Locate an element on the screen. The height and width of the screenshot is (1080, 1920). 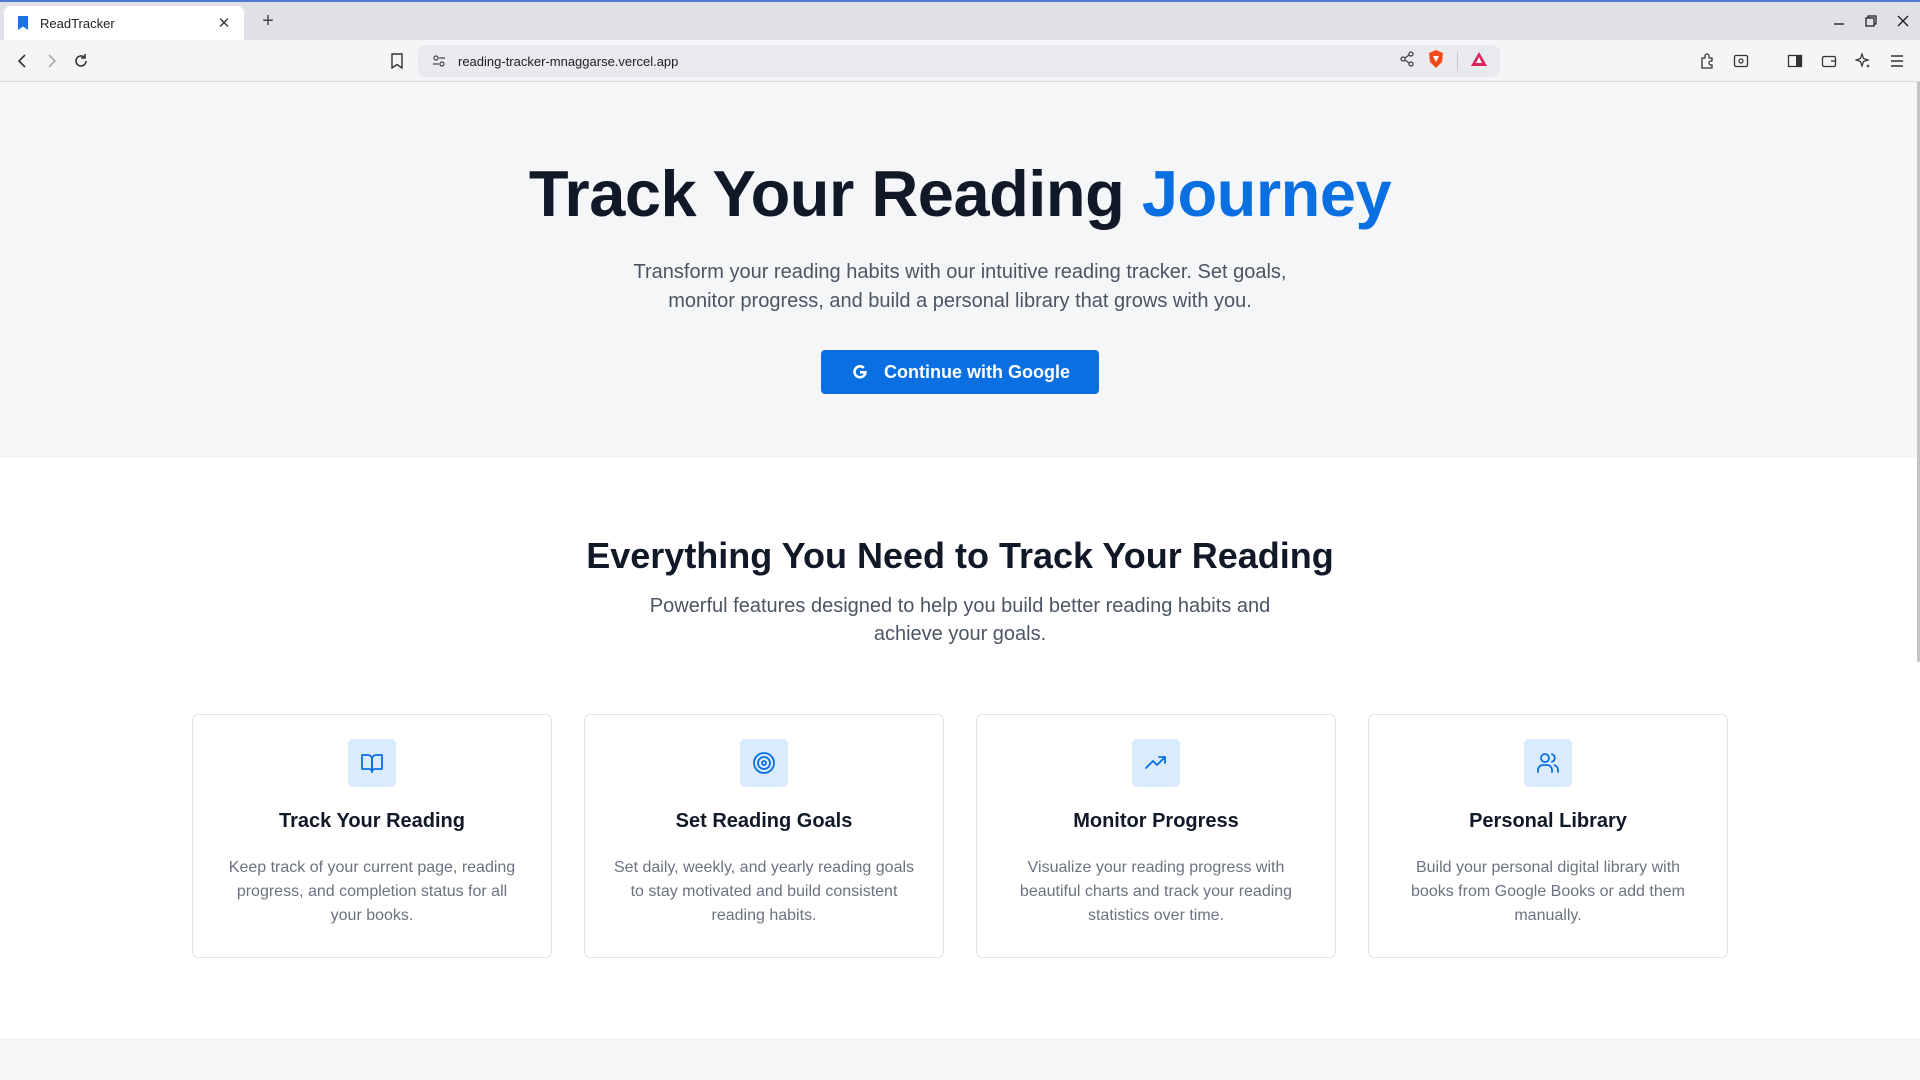
browser-tab: ReadTracker ✕ is located at coordinates (124, 23).